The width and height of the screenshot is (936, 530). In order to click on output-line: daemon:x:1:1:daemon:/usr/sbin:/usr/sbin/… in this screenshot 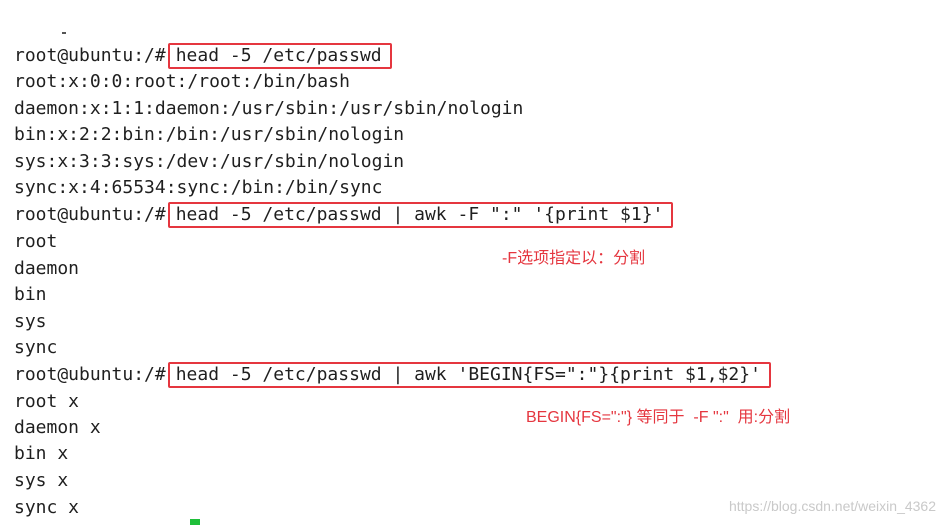, I will do `click(269, 108)`.